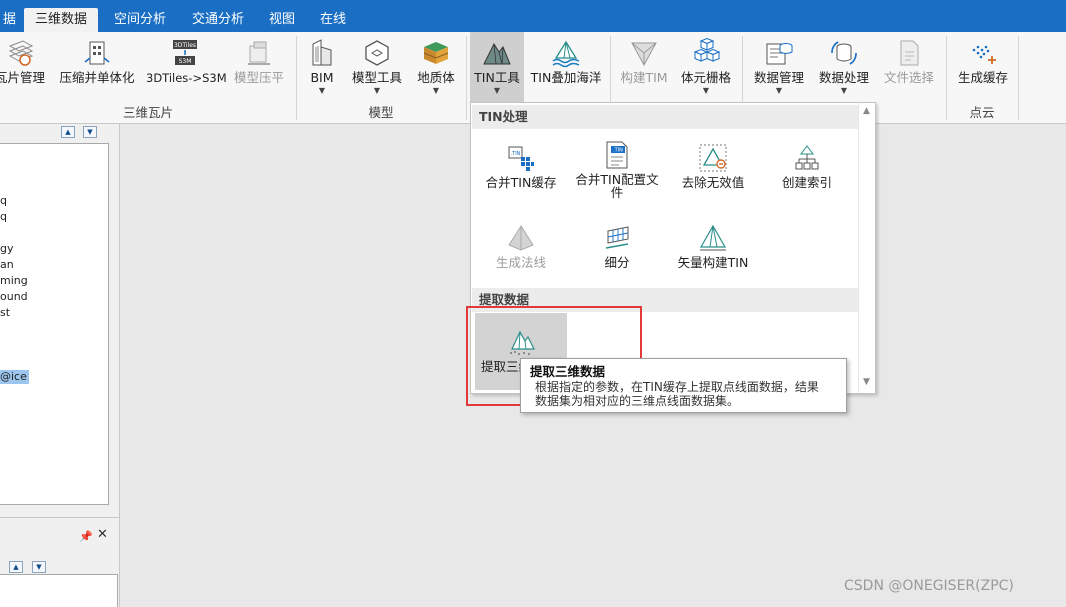 The image size is (1066, 607). What do you see at coordinates (322, 67) in the screenshot?
I see `bim-button: BIM ▼` at bounding box center [322, 67].